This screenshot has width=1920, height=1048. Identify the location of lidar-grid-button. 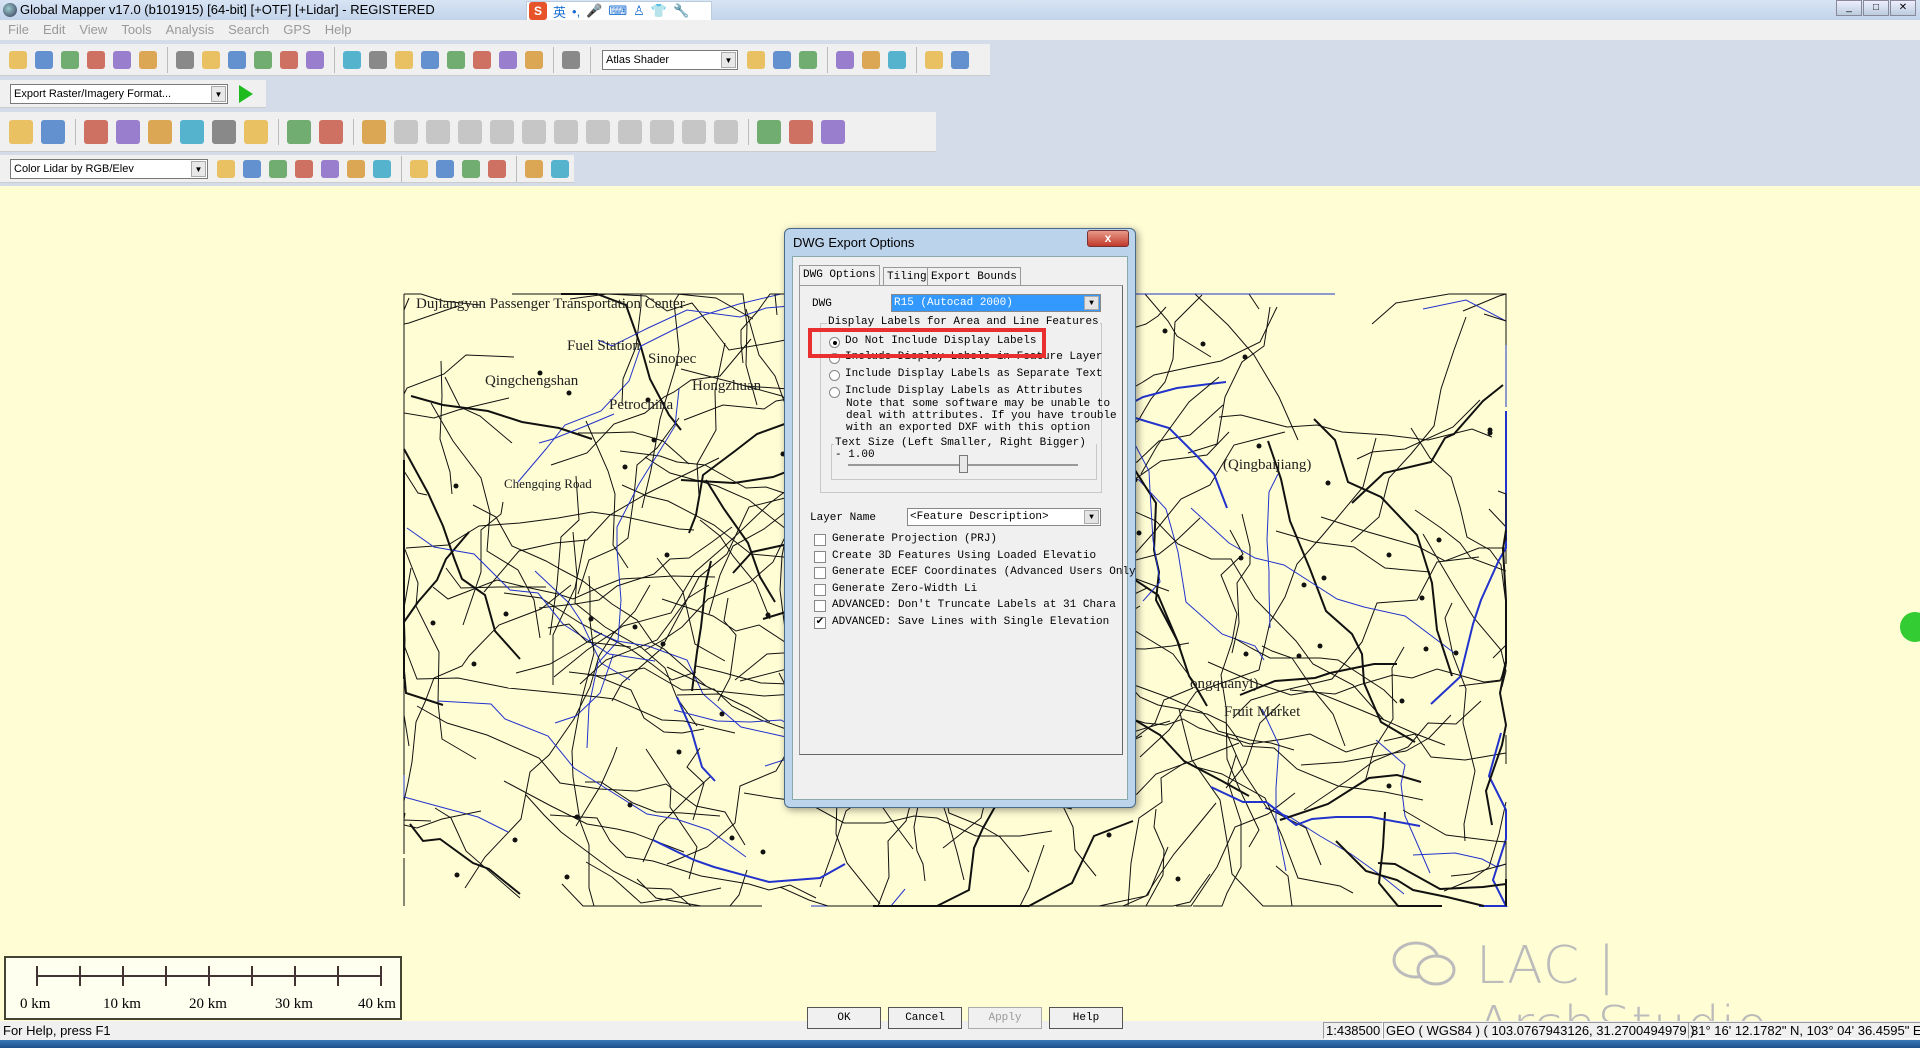
(560, 169).